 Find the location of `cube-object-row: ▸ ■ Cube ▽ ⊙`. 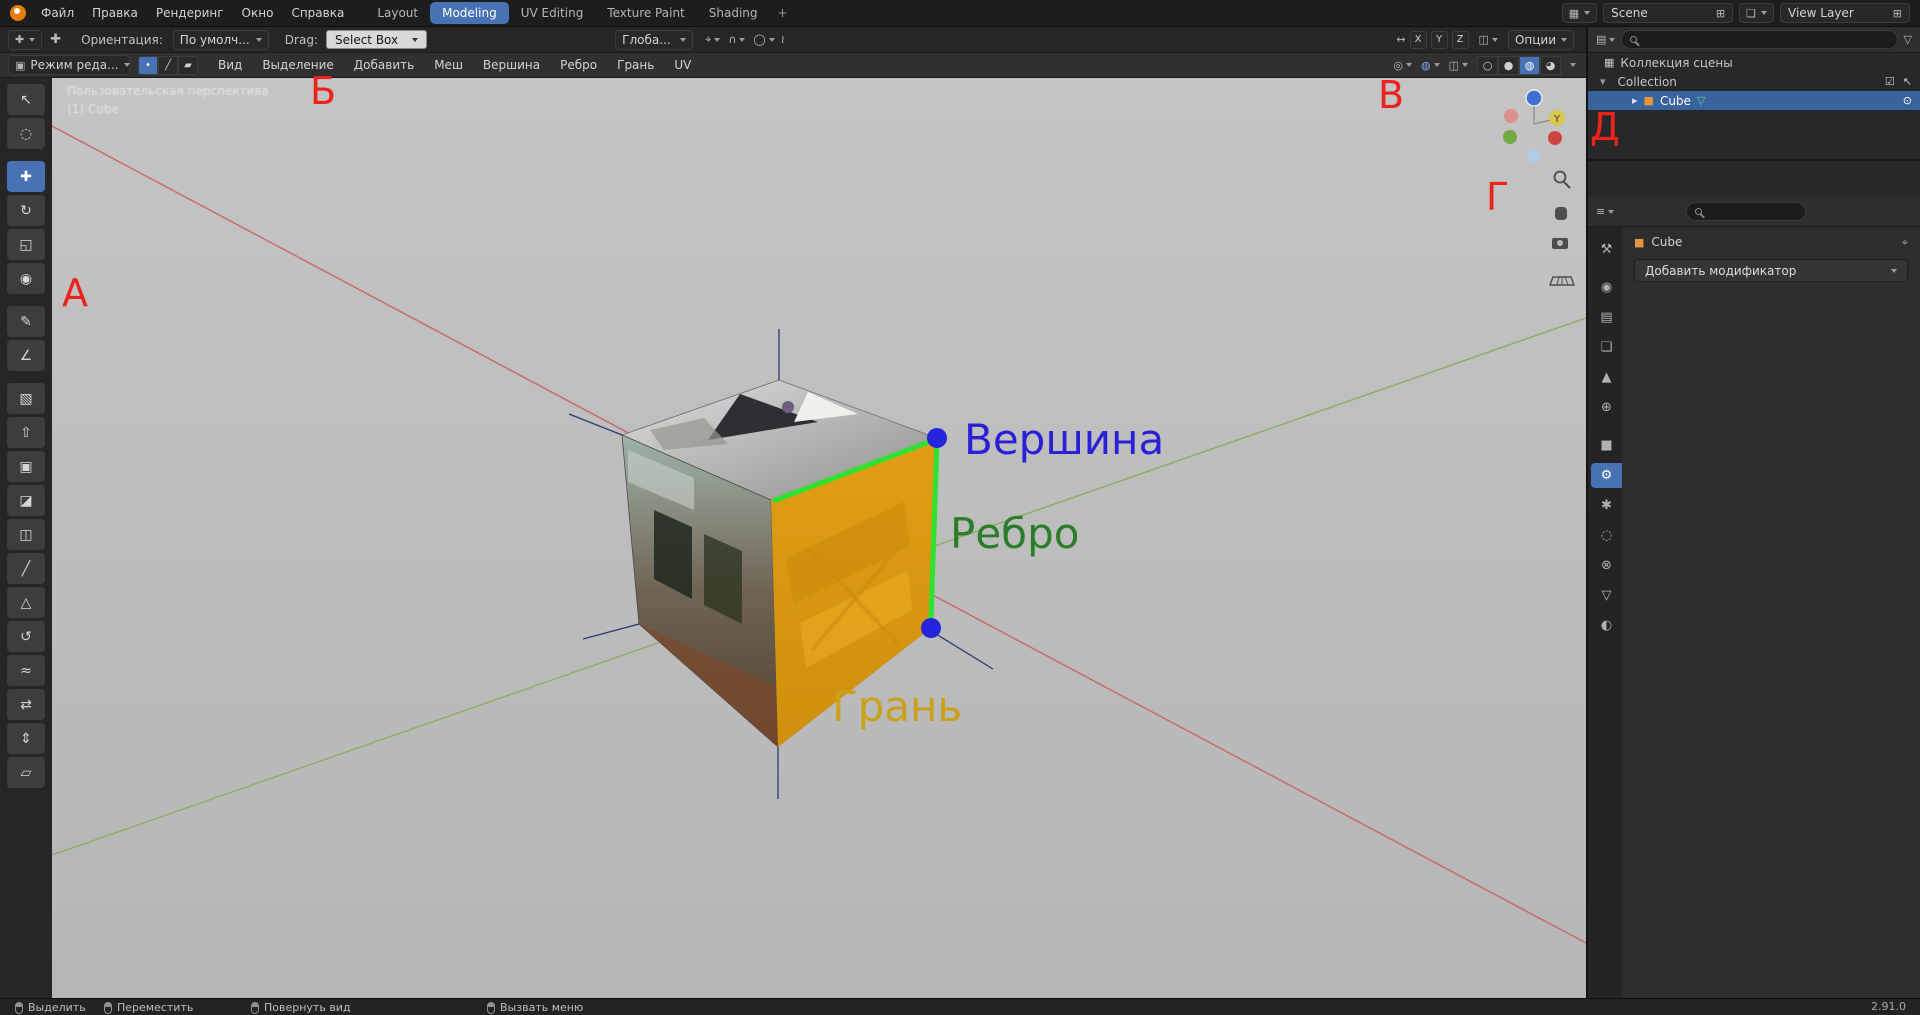

cube-object-row: ▸ ■ Cube ▽ ⊙ is located at coordinates (1754, 100).